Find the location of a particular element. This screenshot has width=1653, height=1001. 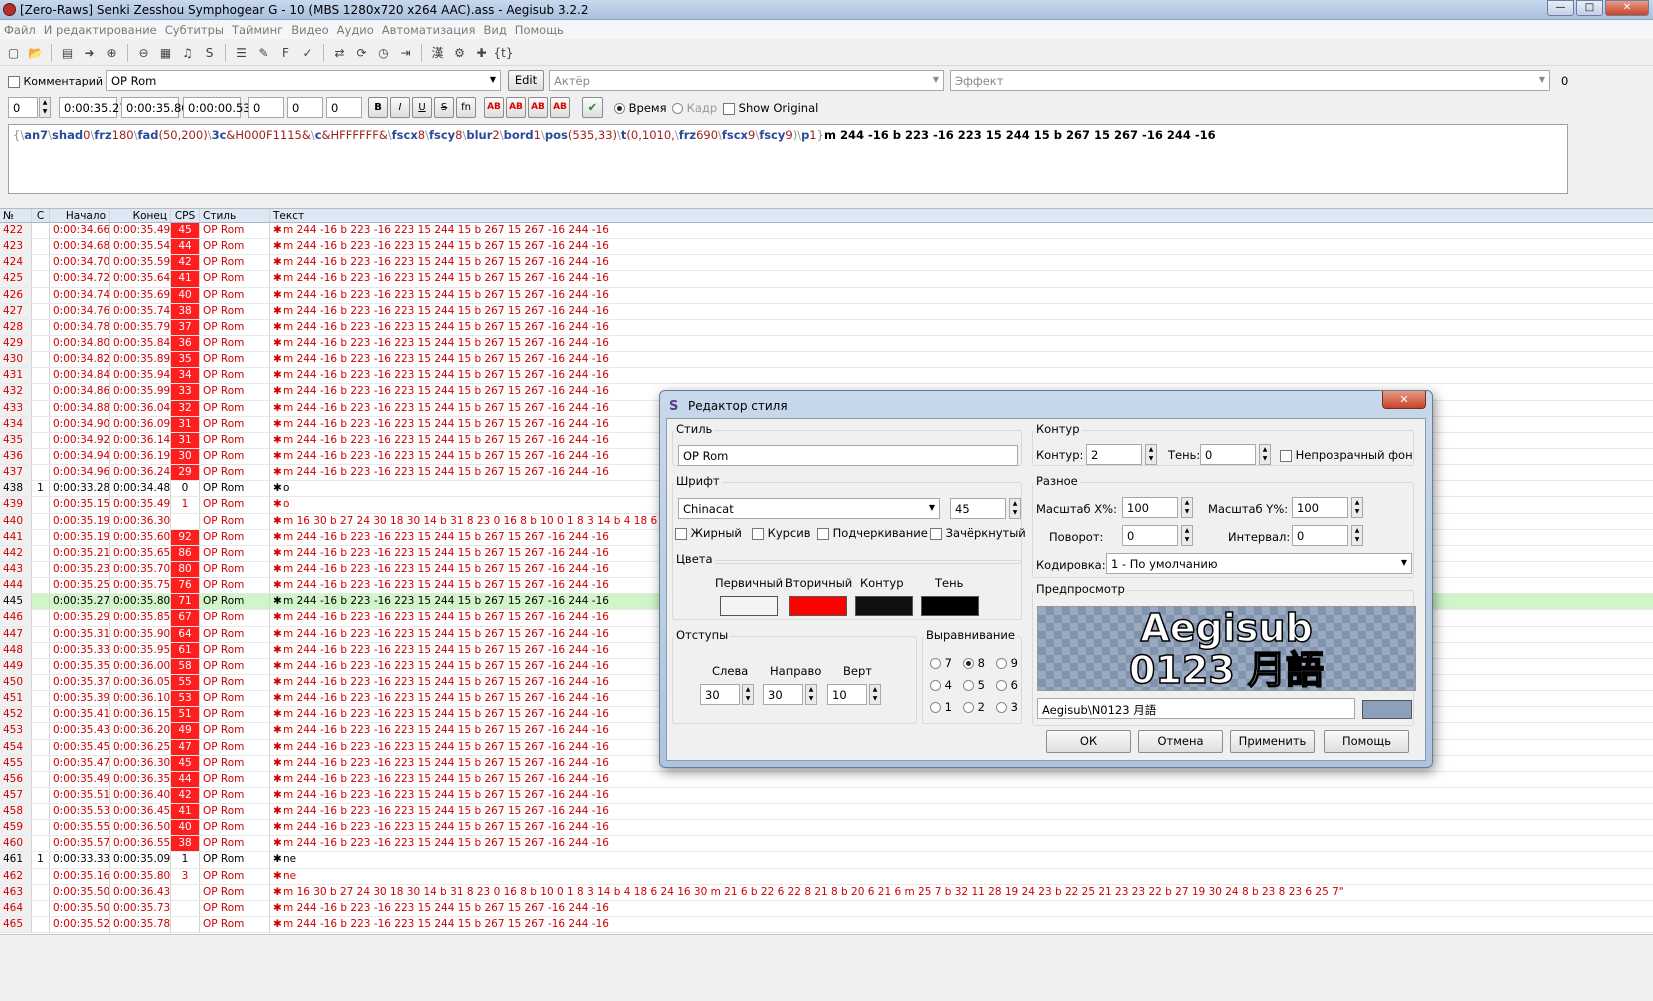

open-icon: 📂 is located at coordinates (35, 52).